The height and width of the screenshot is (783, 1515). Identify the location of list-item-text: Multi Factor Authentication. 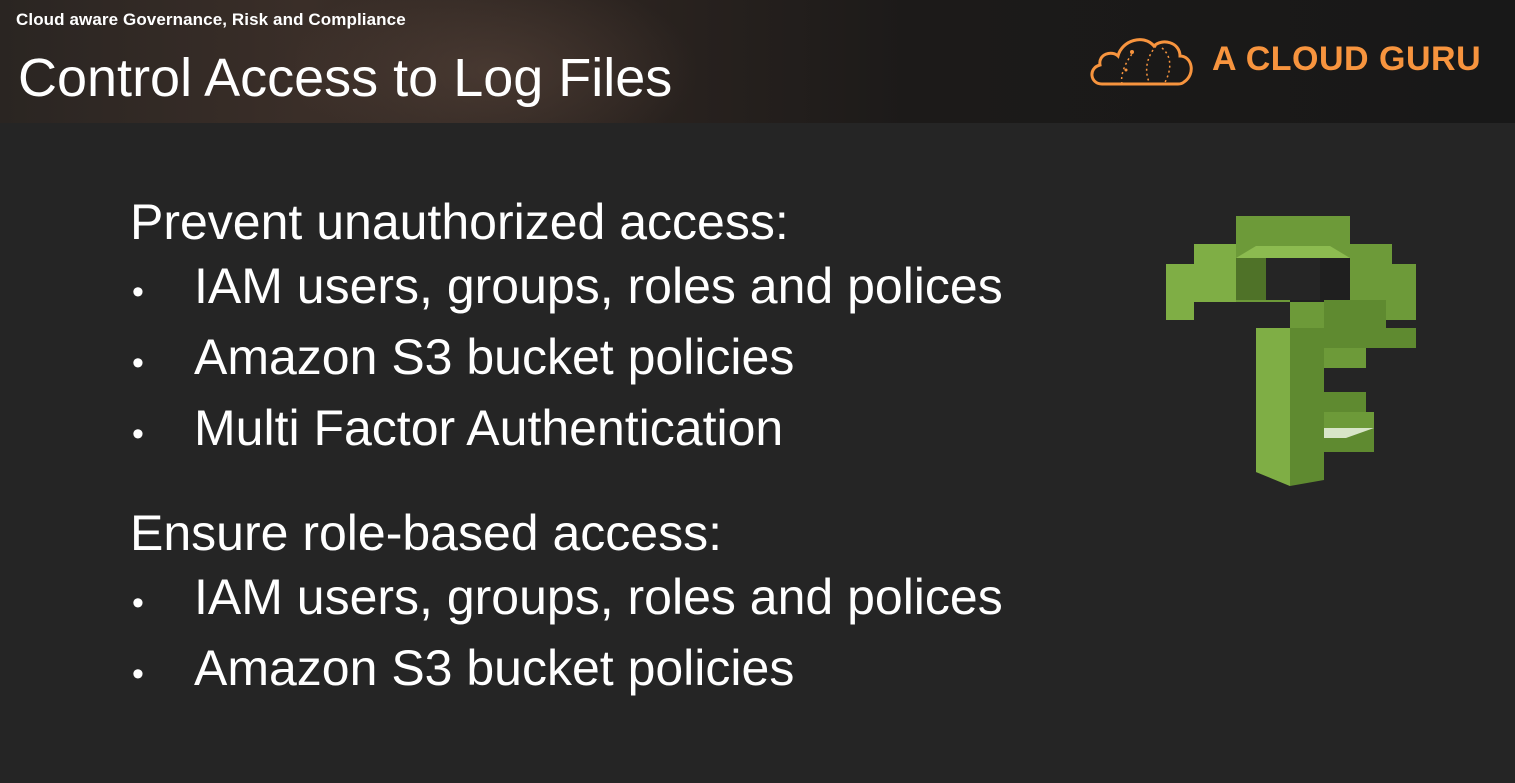
(489, 428).